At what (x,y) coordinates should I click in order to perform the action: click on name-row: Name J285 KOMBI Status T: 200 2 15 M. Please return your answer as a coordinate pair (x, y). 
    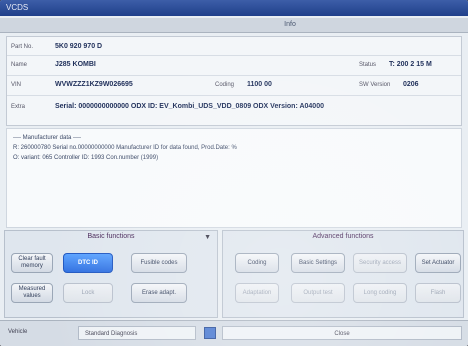
    Looking at the image, I should click on (234, 66).